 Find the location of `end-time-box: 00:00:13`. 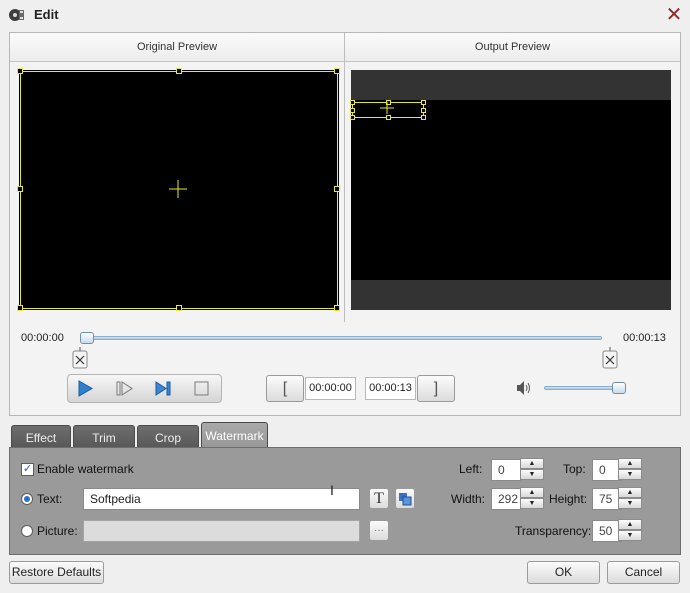

end-time-box: 00:00:13 is located at coordinates (390, 388).